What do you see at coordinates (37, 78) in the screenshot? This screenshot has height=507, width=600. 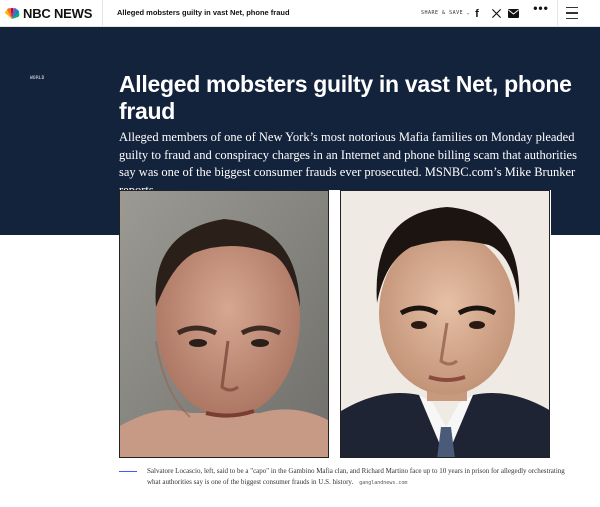 I see `section-label: WORLD` at bounding box center [37, 78].